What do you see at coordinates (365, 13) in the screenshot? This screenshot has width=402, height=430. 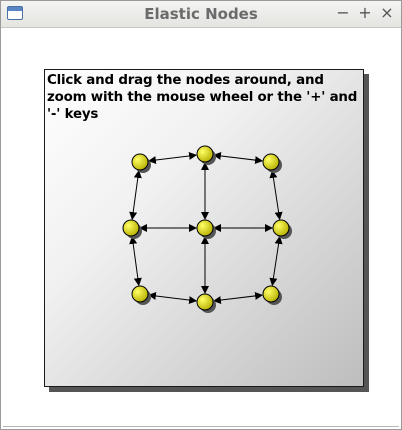 I see `maximize-button: +` at bounding box center [365, 13].